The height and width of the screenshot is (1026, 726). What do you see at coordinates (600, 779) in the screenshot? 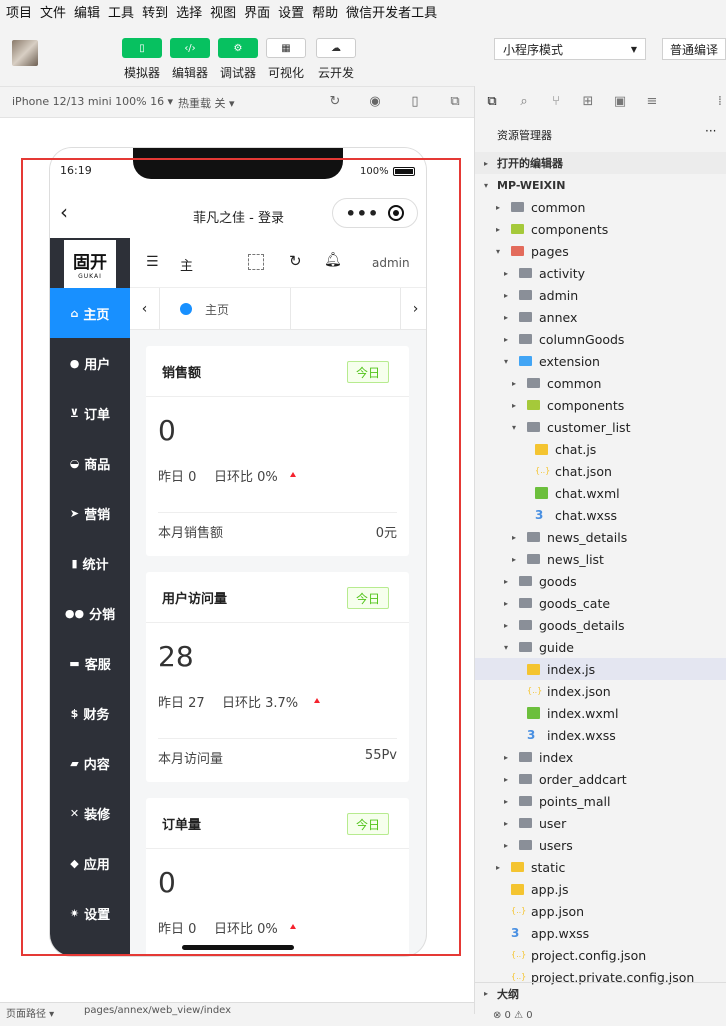
I see `tree-folder: ▸ order_addcart` at bounding box center [600, 779].